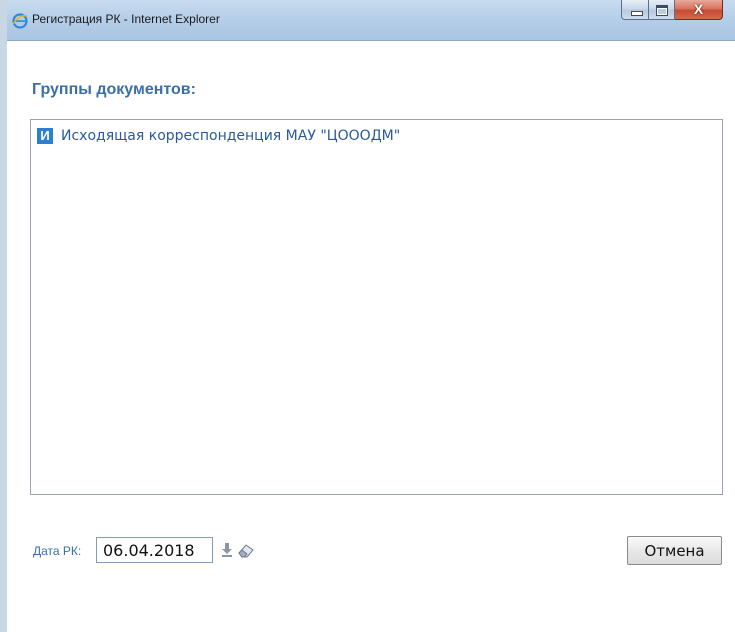  Describe the element at coordinates (635, 10) in the screenshot. I see `minimize-button` at that location.